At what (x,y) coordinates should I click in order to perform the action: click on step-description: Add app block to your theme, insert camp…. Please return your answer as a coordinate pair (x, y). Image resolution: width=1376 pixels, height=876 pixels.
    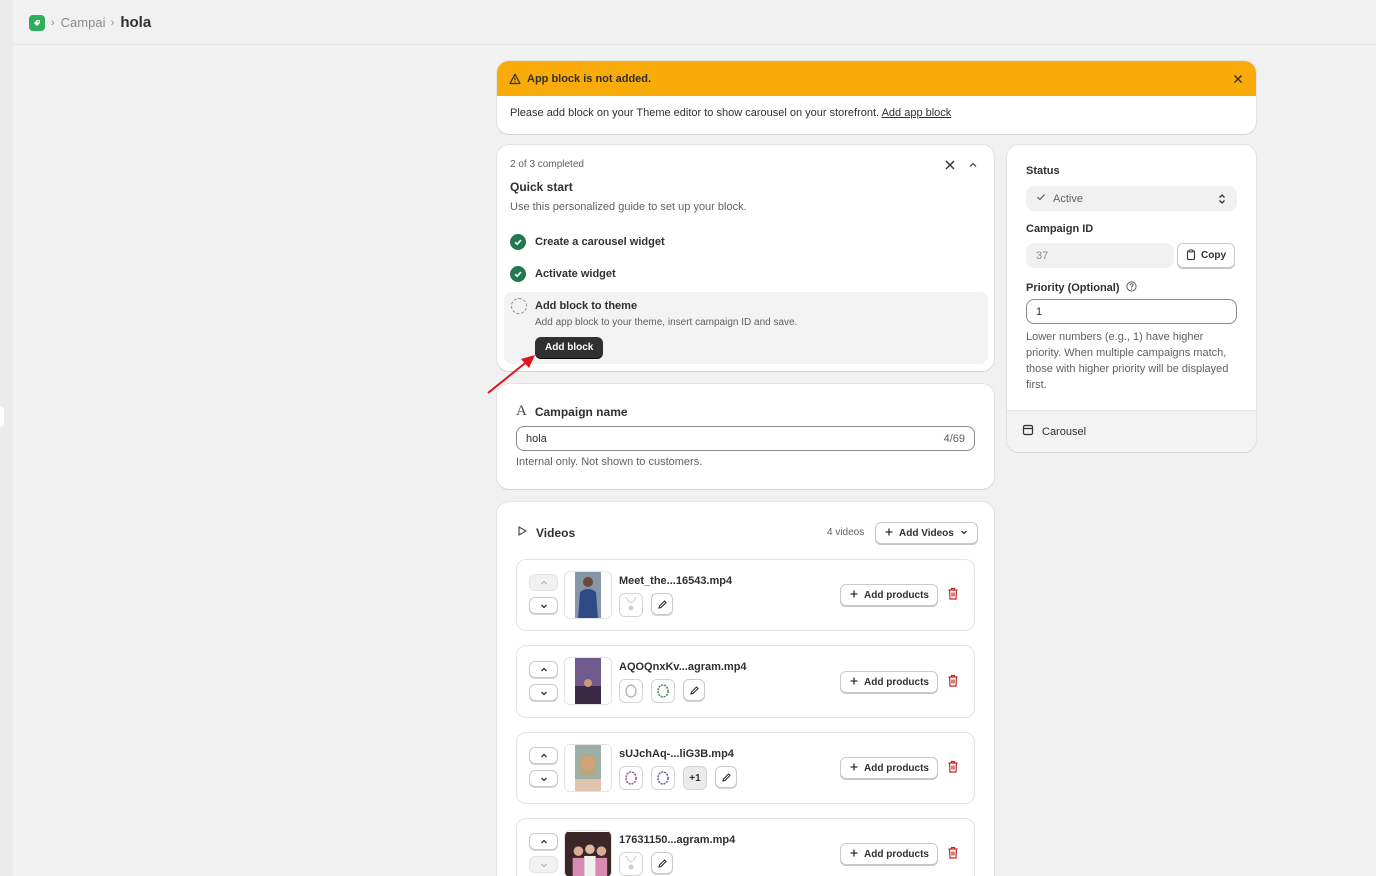
    Looking at the image, I should click on (666, 322).